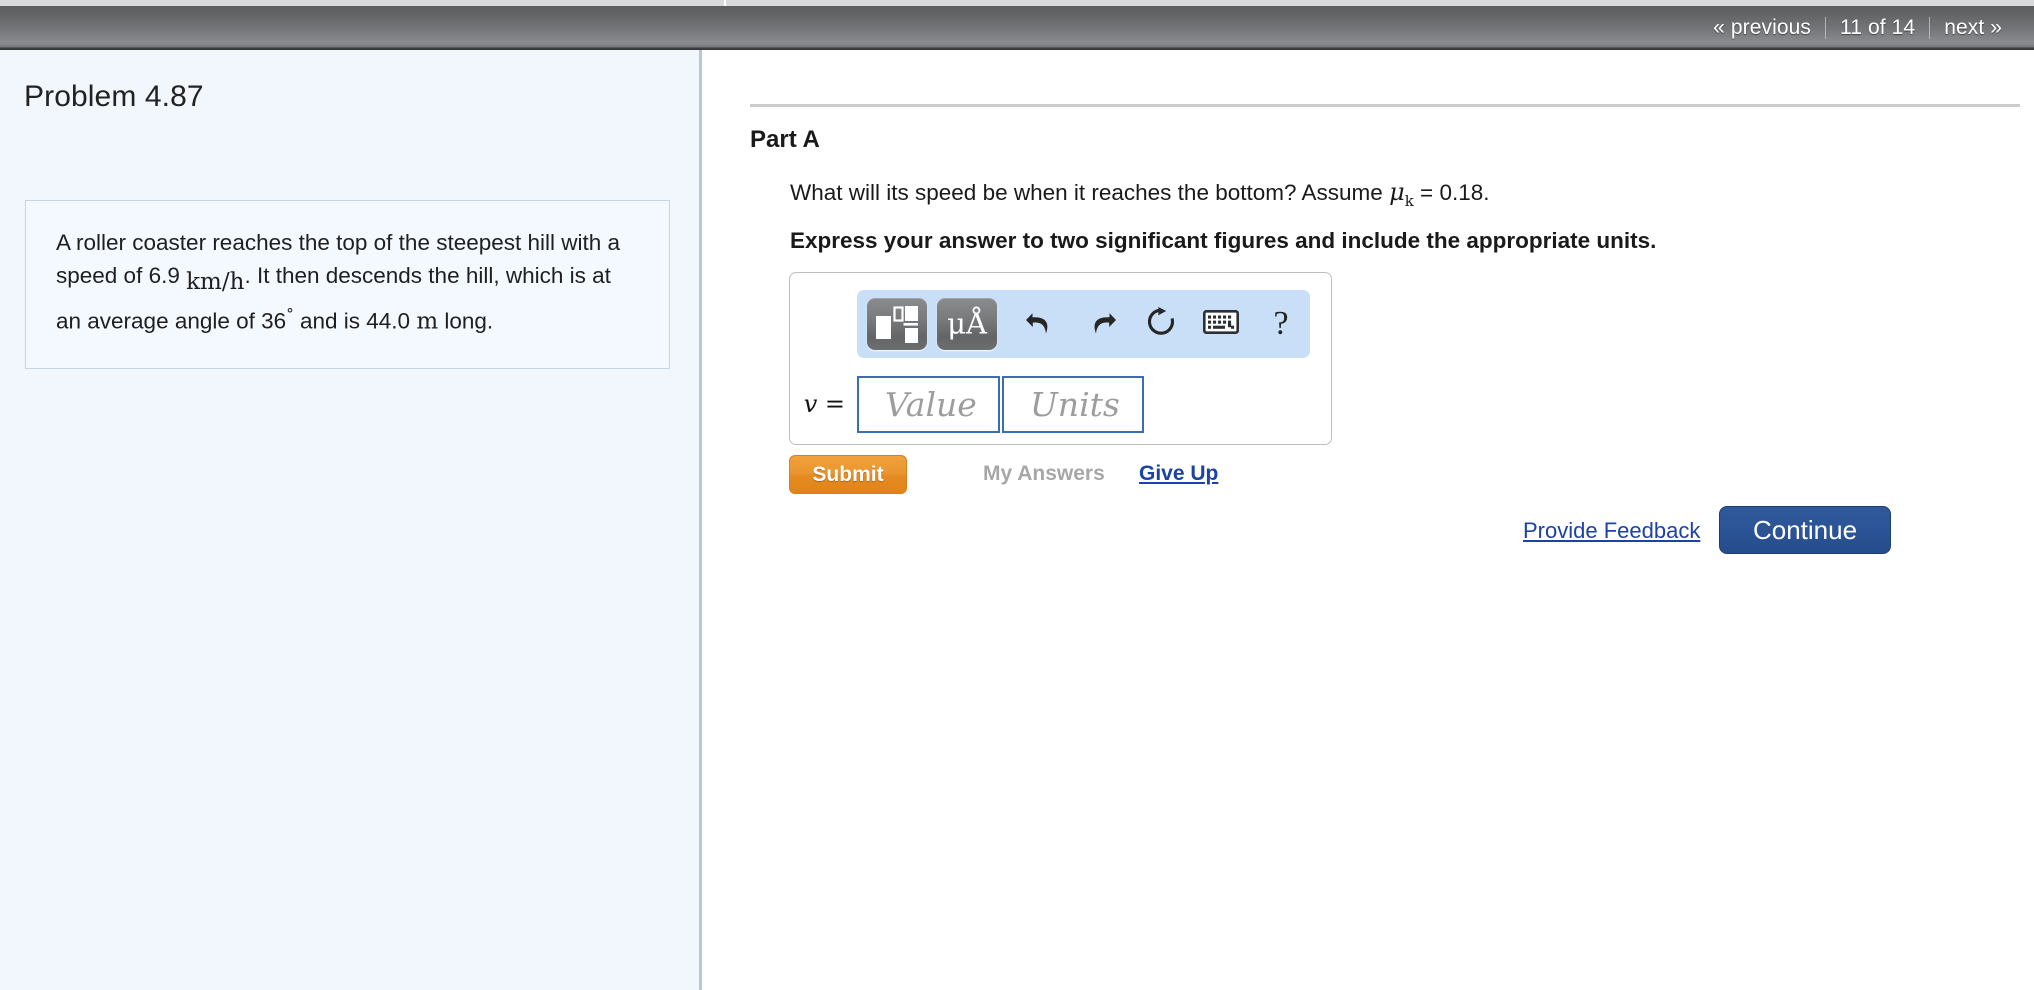  I want to click on answer-input-row: v =, so click(1060, 404).